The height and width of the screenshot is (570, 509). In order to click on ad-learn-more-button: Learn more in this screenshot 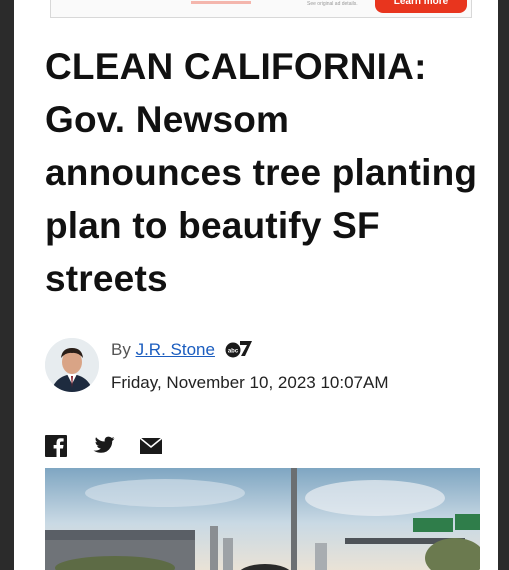, I will do `click(421, 6)`.